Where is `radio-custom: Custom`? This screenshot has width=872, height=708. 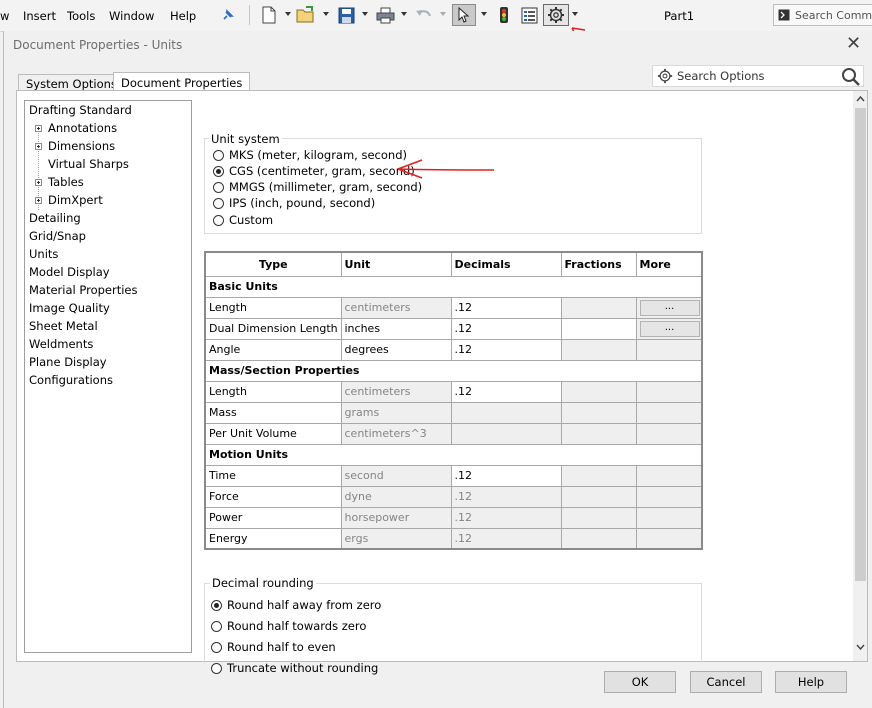
radio-custom: Custom is located at coordinates (243, 220).